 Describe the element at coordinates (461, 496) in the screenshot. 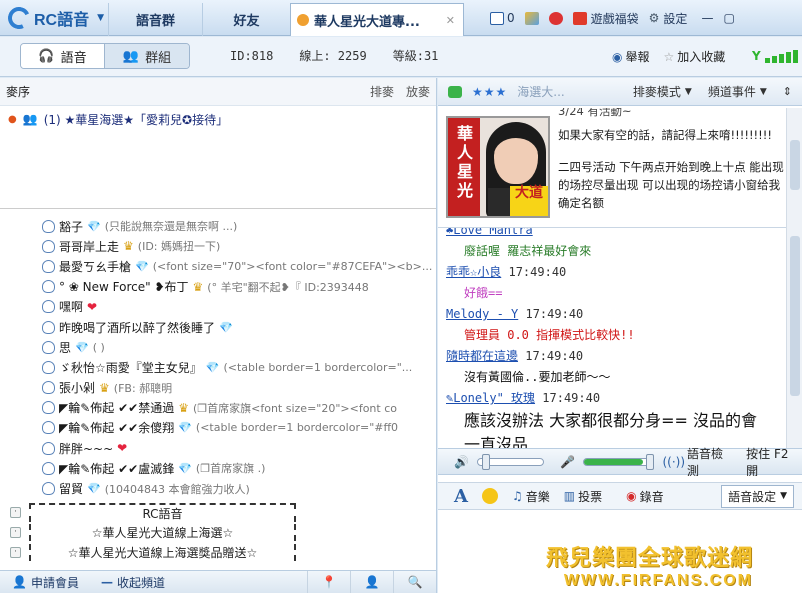

I see `font-icon: A` at that location.